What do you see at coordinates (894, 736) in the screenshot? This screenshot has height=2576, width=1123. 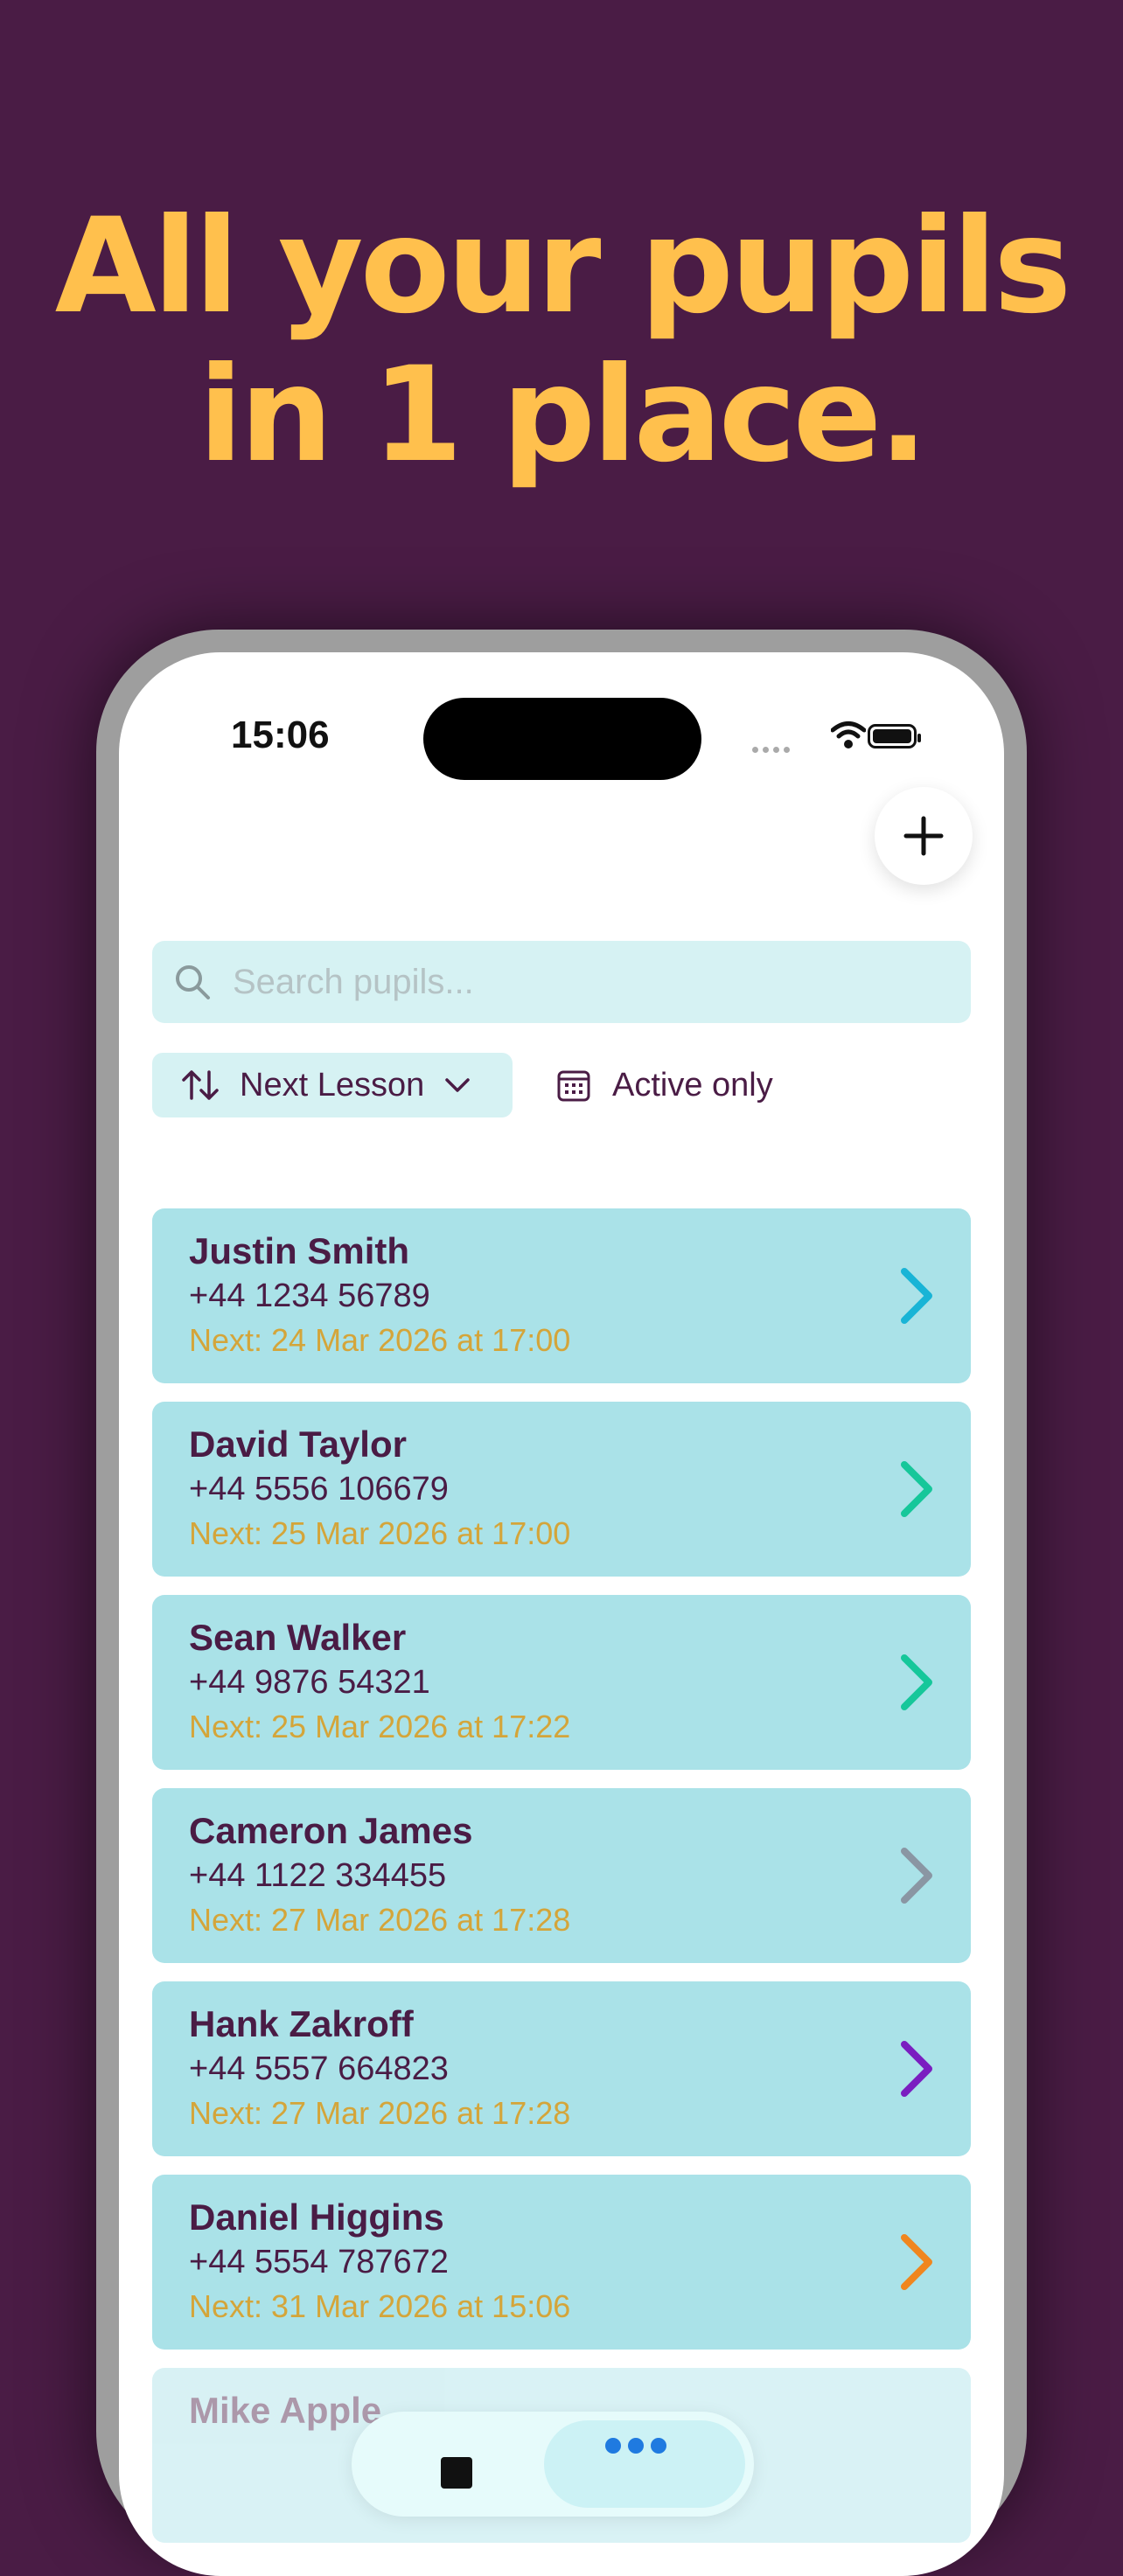 I see `battery-icon` at bounding box center [894, 736].